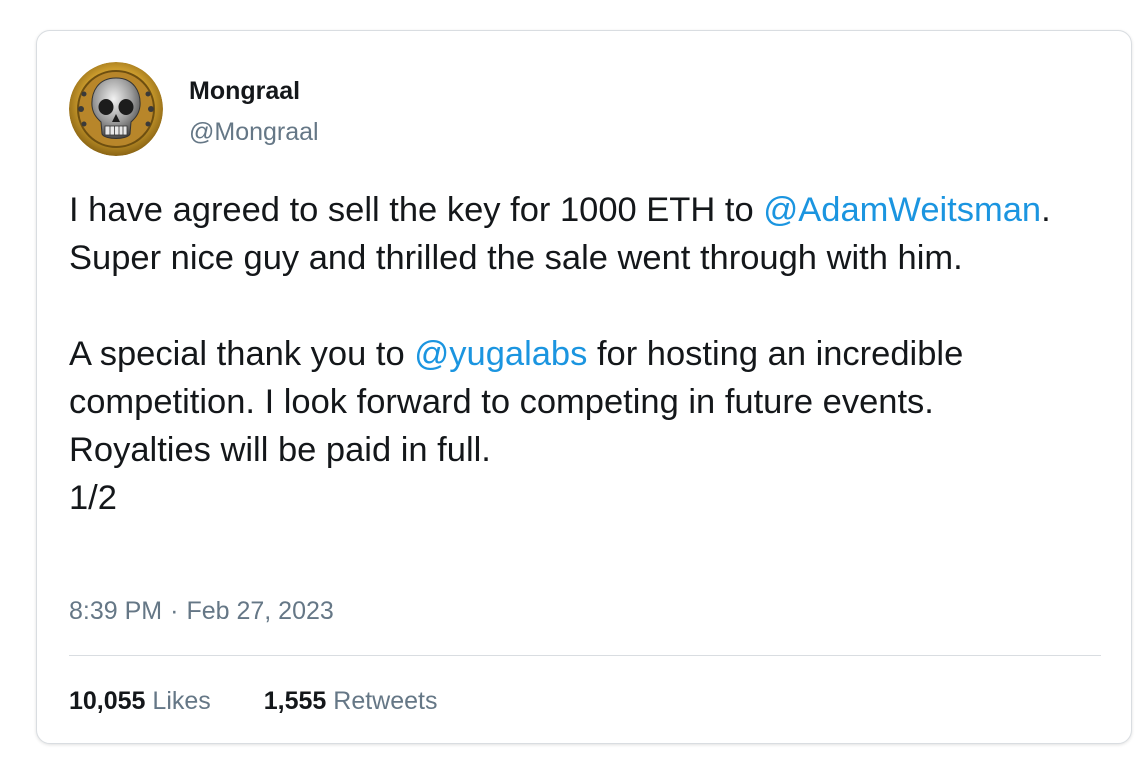 The height and width of the screenshot is (764, 1148). Describe the element at coordinates (902, 210) in the screenshot. I see `mention-link-adamweitsman: @AdamWeitsman` at that location.